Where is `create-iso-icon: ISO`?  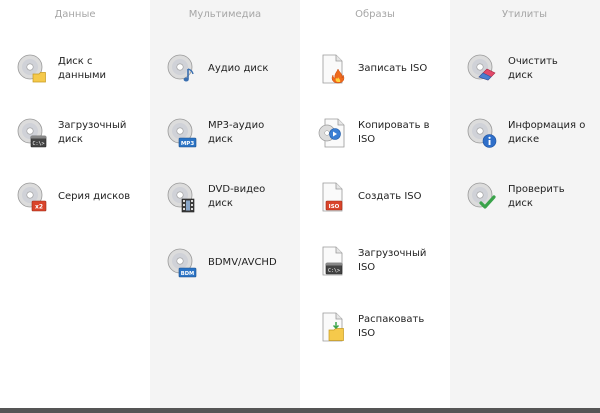 create-iso-icon: ISO is located at coordinates (332, 197).